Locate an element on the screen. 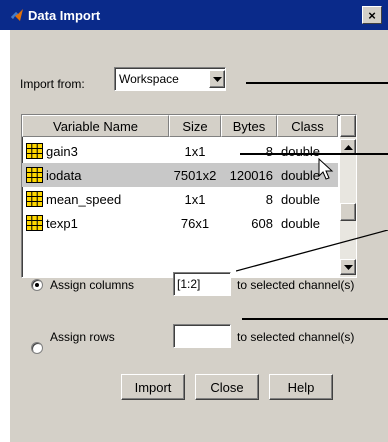  cell-size: 76x1 is located at coordinates (195, 223).